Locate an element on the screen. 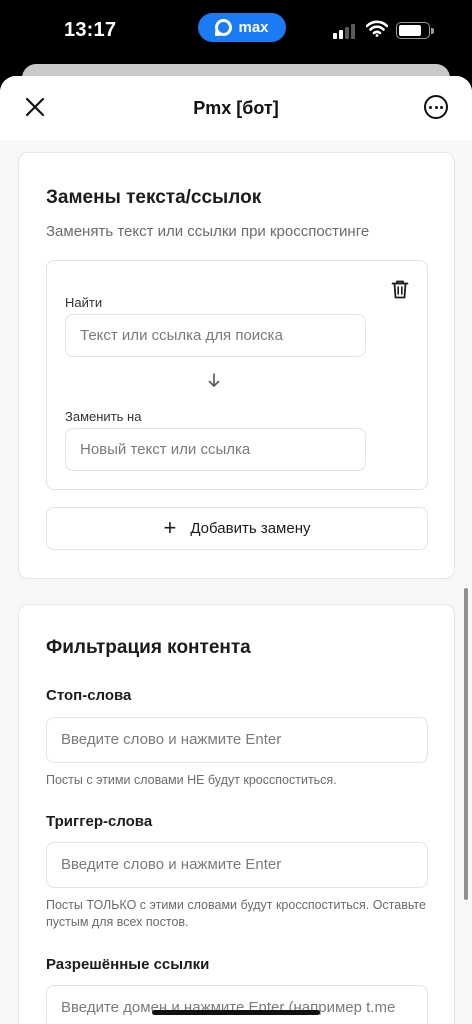  max-logo-icon is located at coordinates (224, 27).